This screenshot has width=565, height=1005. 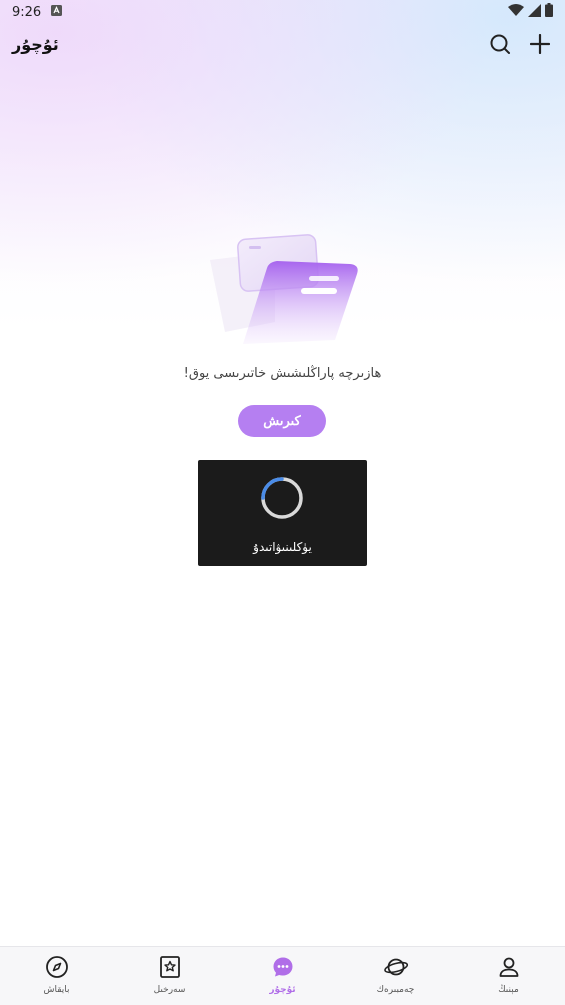 What do you see at coordinates (549, 12) in the screenshot?
I see `battery-icon` at bounding box center [549, 12].